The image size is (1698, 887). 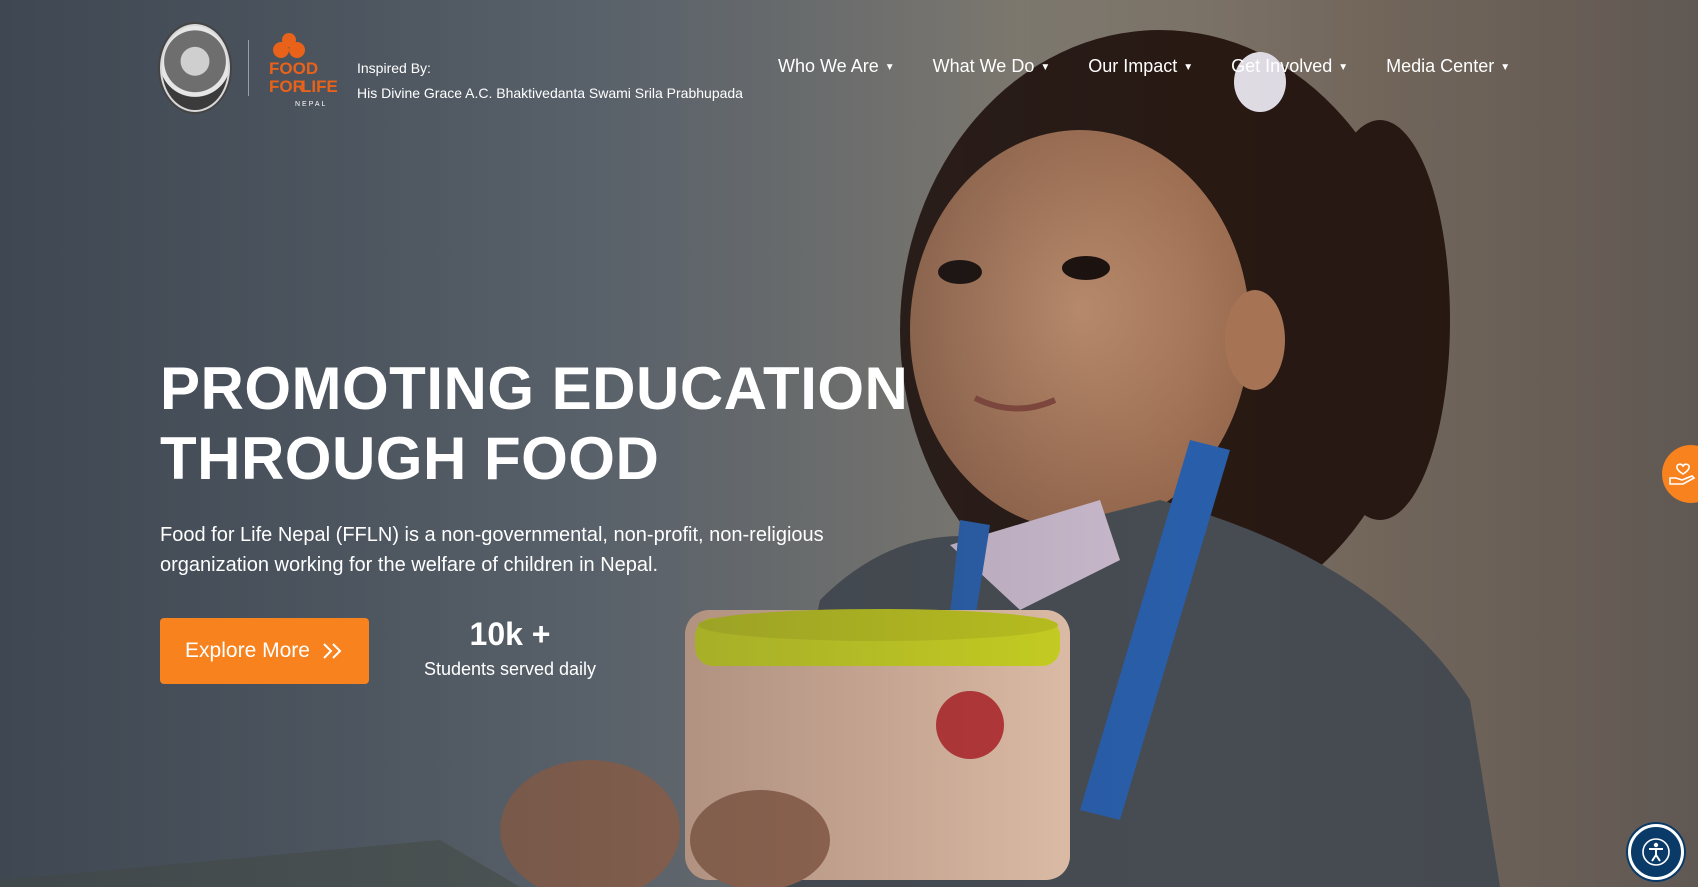 I want to click on food-for-life-logo-graphic: FOOD FOR LIFE NEPAL, so click(x=303, y=70).